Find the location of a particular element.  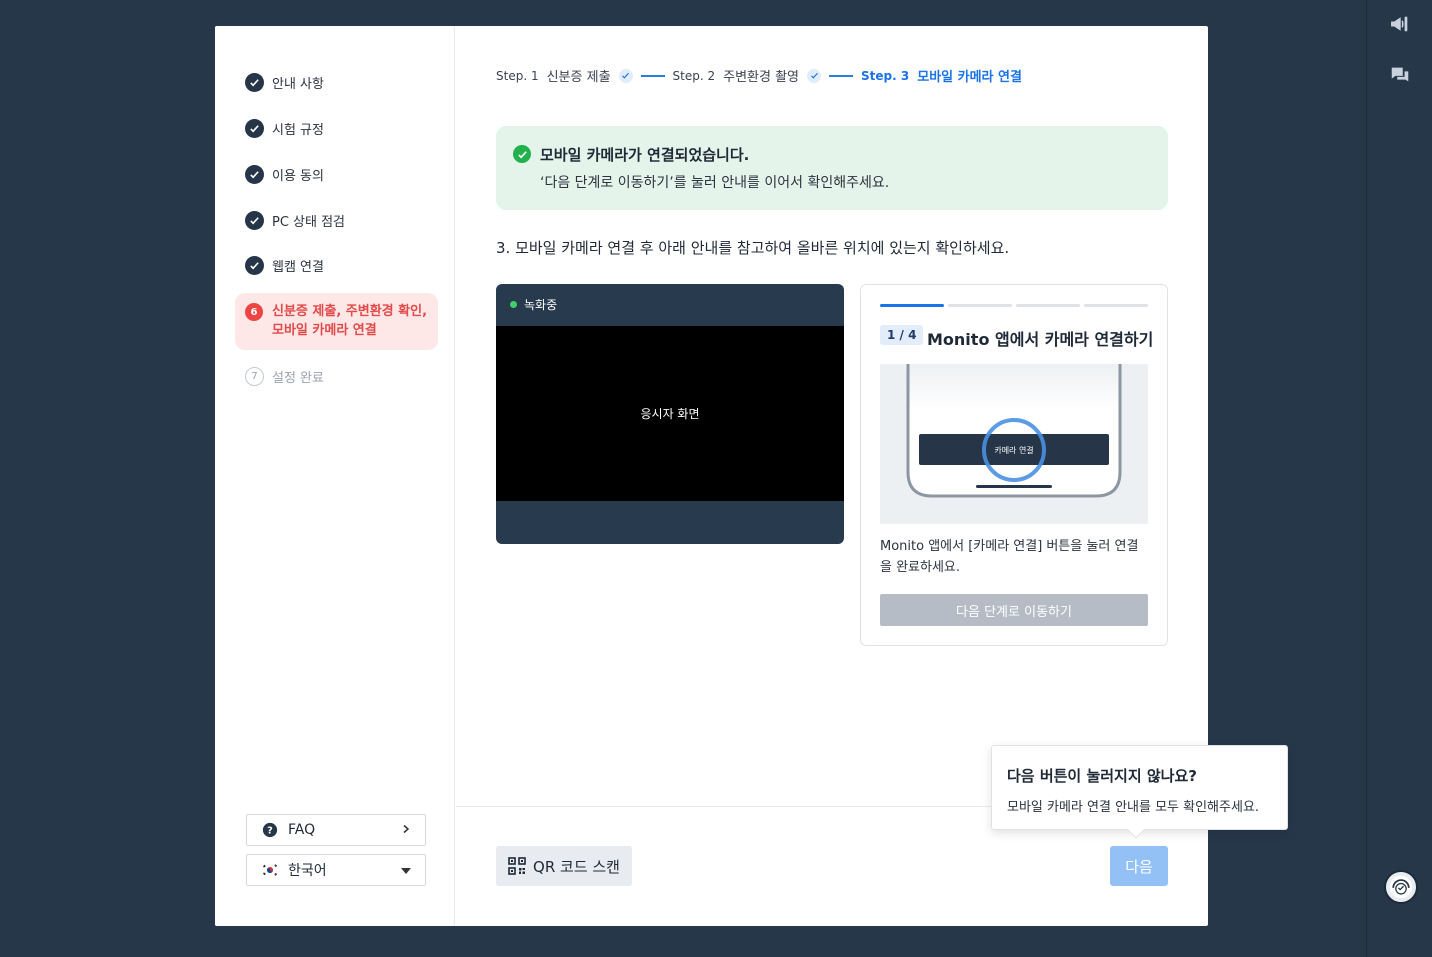

sidebar-item-current-step: 6 신분증 제출, 주변환경 확인, 모바일 카메라 연결 is located at coordinates (336, 321).